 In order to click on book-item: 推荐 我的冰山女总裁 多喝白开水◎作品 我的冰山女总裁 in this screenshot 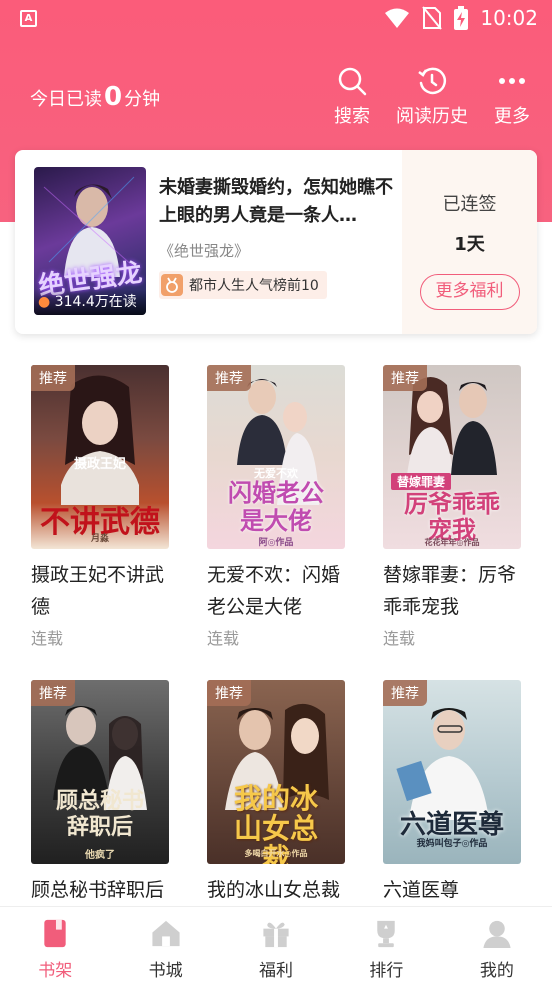, I will do `click(277, 793)`.